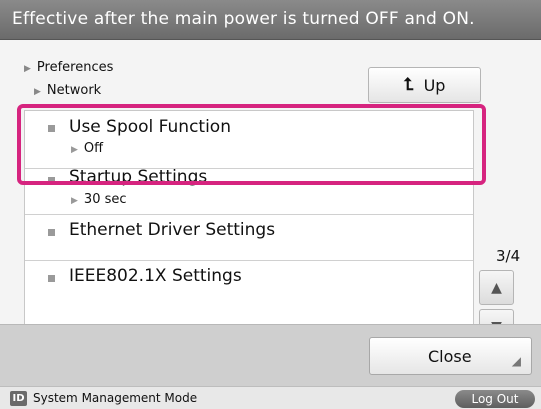 The width and height of the screenshot is (541, 409). I want to click on logout-button: Log Out, so click(495, 399).